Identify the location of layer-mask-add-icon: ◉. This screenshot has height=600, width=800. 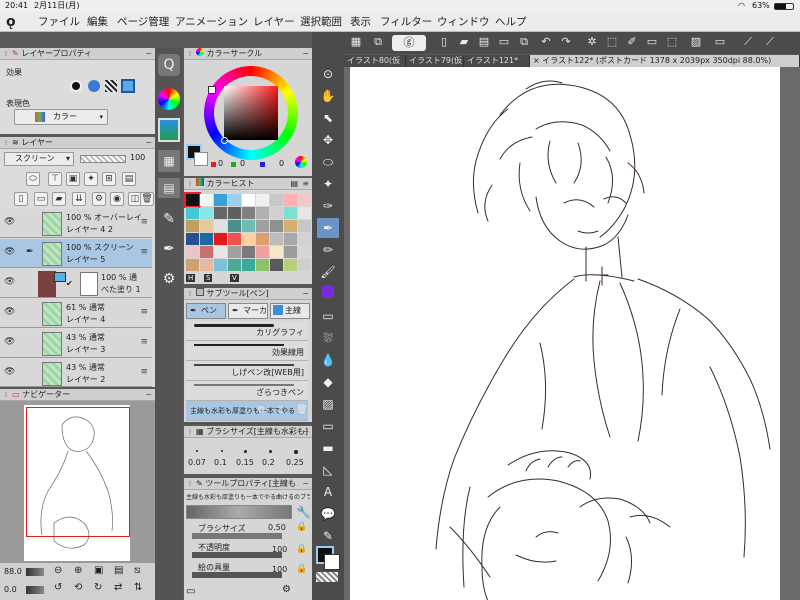
(117, 199).